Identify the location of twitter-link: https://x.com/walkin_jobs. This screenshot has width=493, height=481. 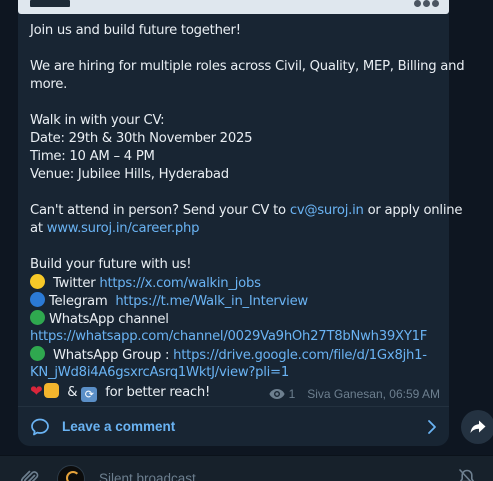
(180, 283).